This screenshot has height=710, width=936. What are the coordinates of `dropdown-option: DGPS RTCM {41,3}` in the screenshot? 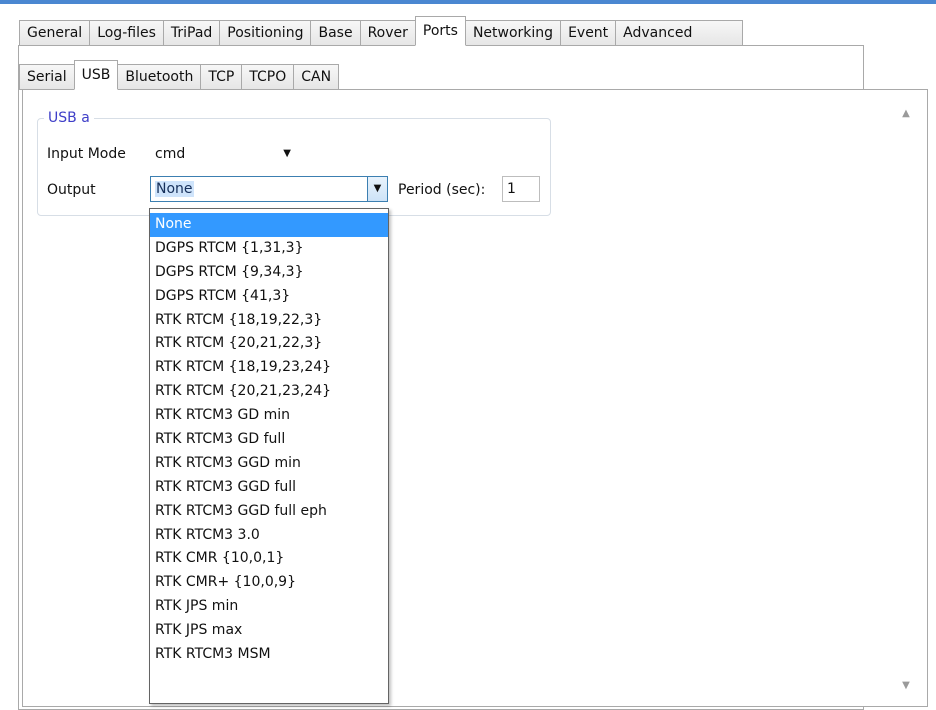 It's located at (269, 297).